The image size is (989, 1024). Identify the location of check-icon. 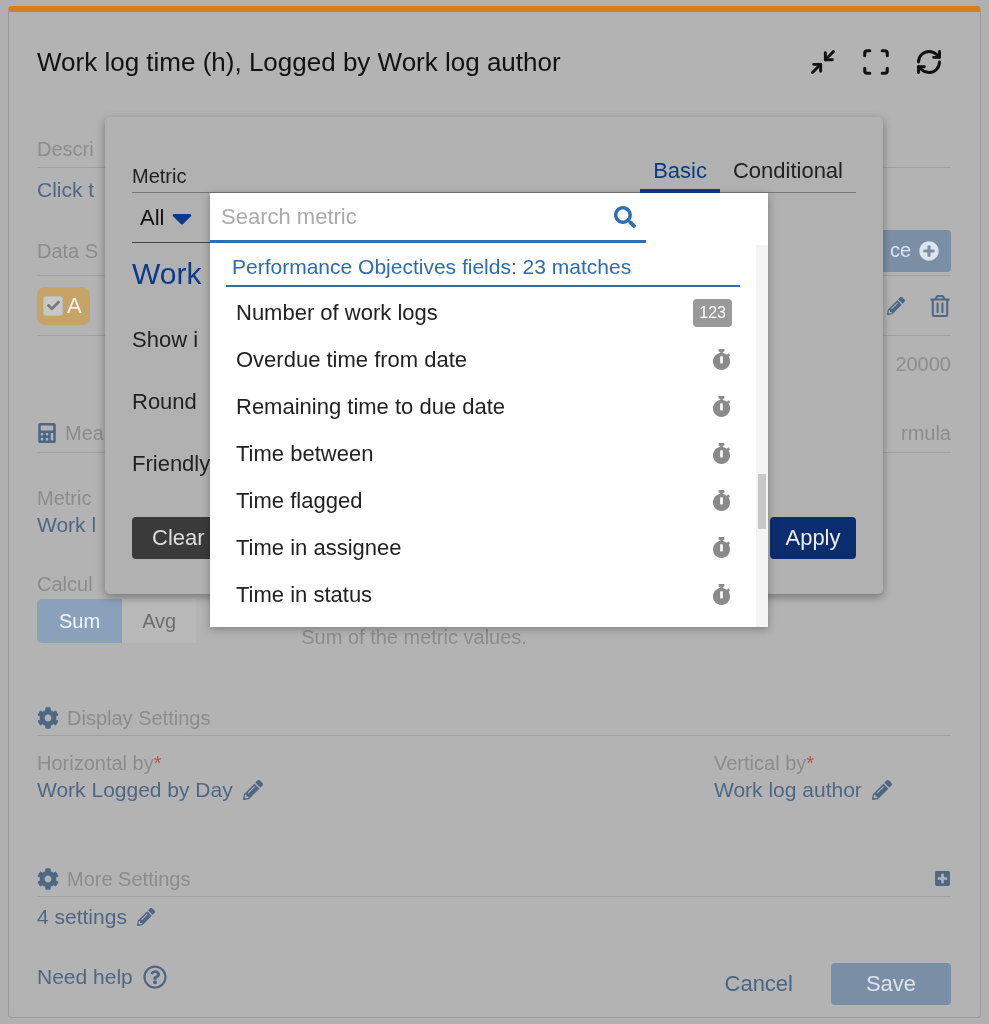
(53, 305).